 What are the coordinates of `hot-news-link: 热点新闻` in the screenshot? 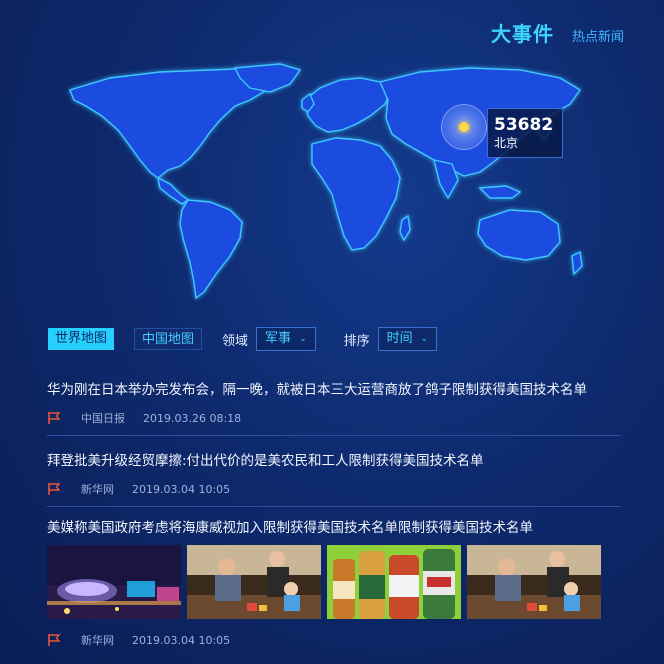 It's located at (598, 35).